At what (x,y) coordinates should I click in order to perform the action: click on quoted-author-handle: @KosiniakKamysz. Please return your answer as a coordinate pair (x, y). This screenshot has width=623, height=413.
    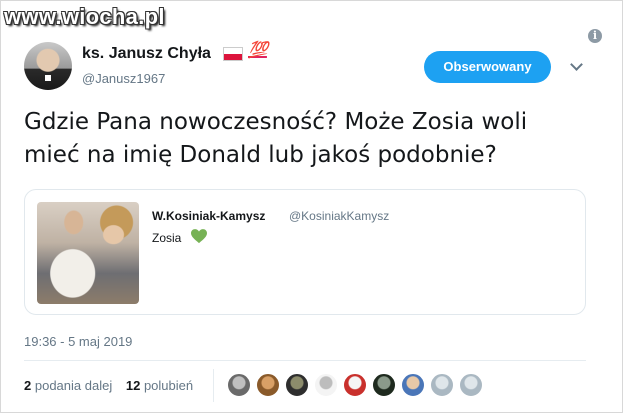
    Looking at the image, I should click on (339, 216).